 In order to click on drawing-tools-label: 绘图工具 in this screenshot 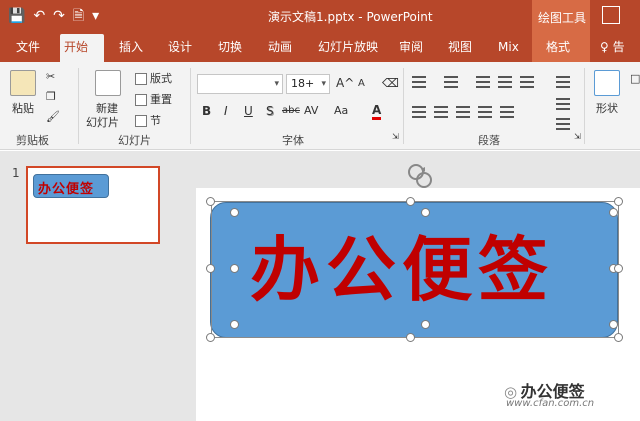, I will do `click(562, 18)`.